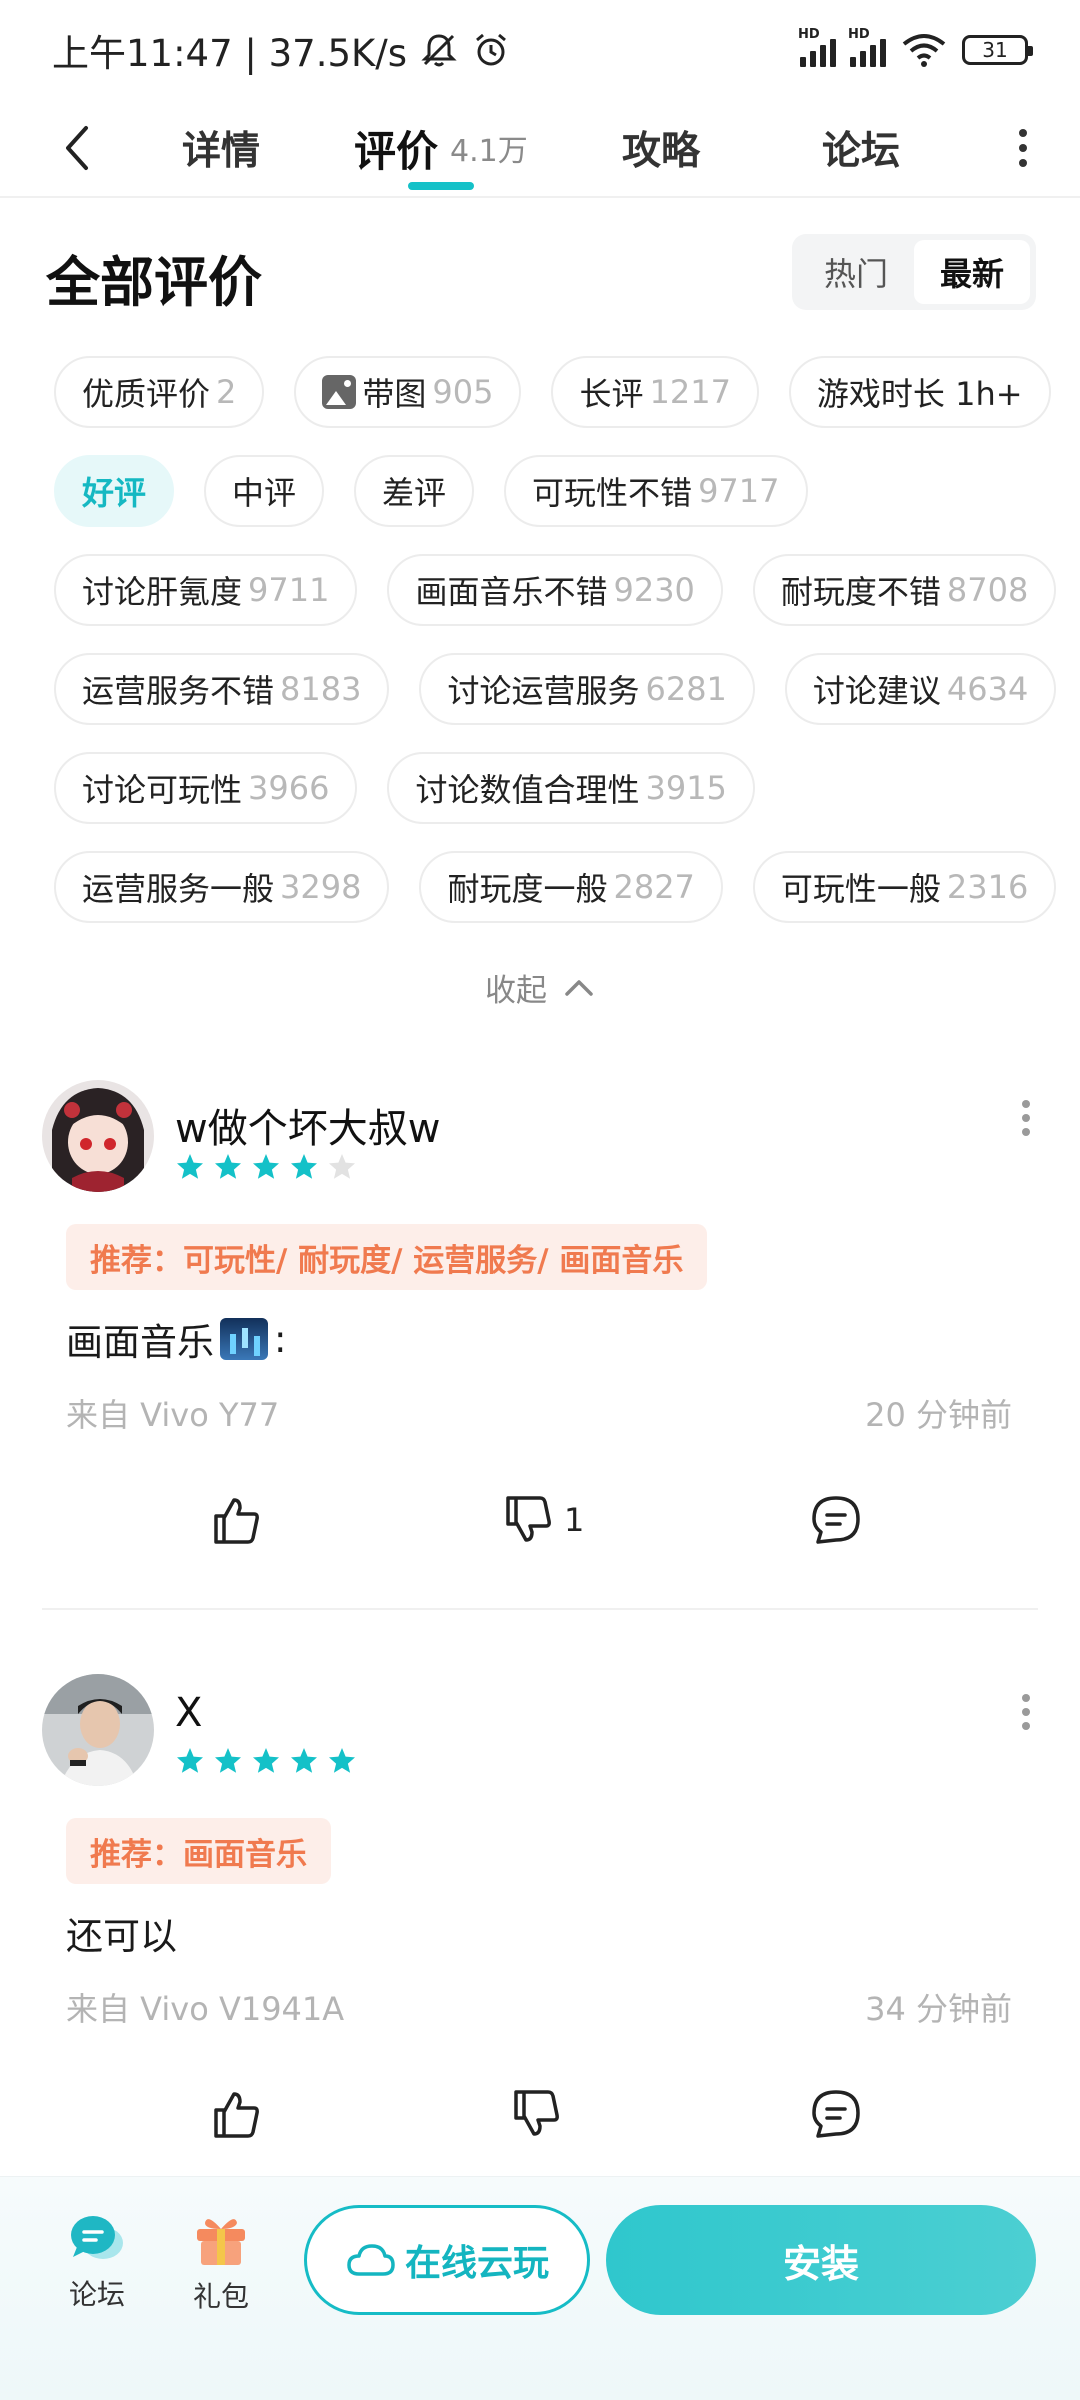 This screenshot has height=2400, width=1080. What do you see at coordinates (540, 987) in the screenshot?
I see `collapse-button: 收起` at bounding box center [540, 987].